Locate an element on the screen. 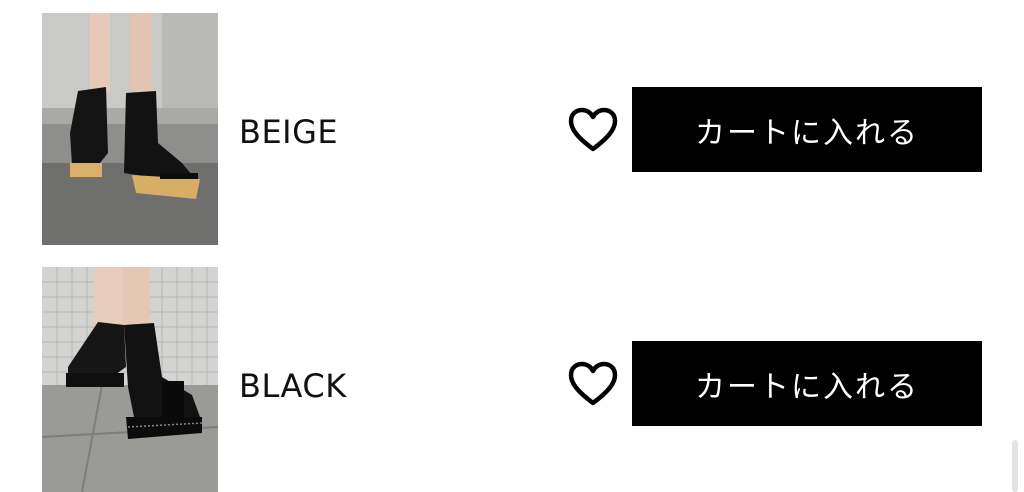  product-thumbnail-black is located at coordinates (130, 379).